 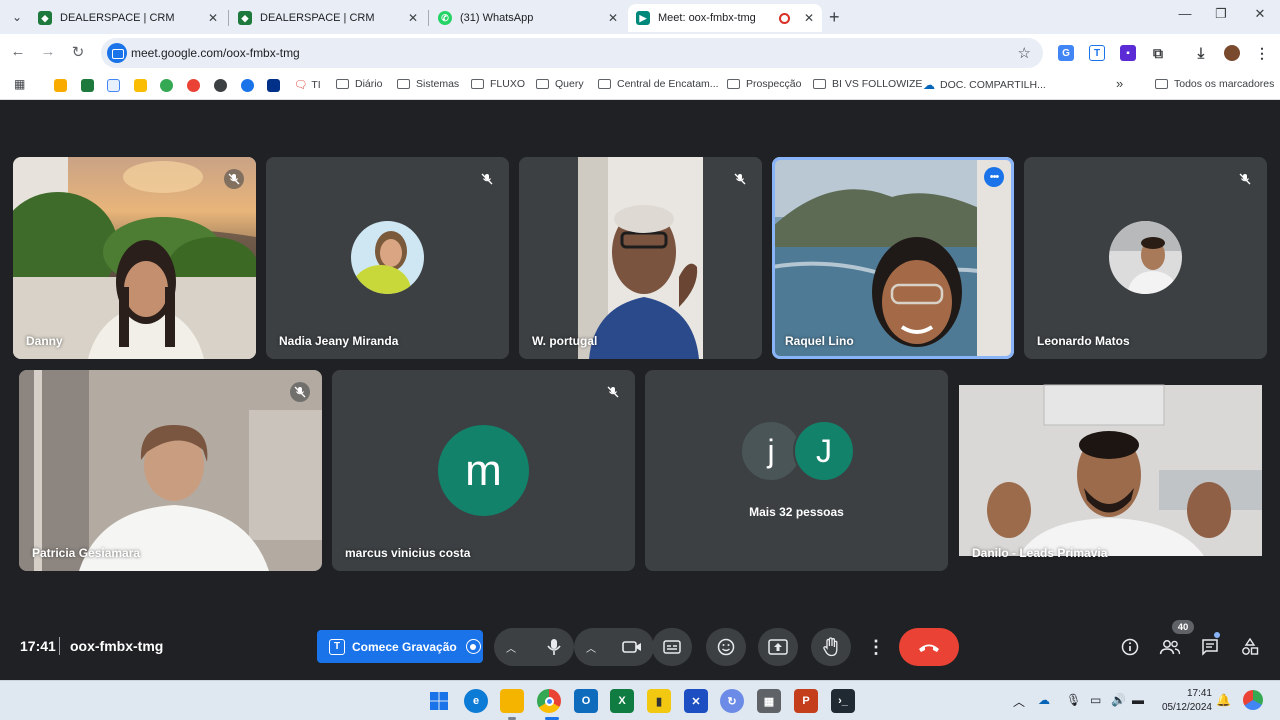 What do you see at coordinates (439, 701) in the screenshot?
I see `windows-start-icon` at bounding box center [439, 701].